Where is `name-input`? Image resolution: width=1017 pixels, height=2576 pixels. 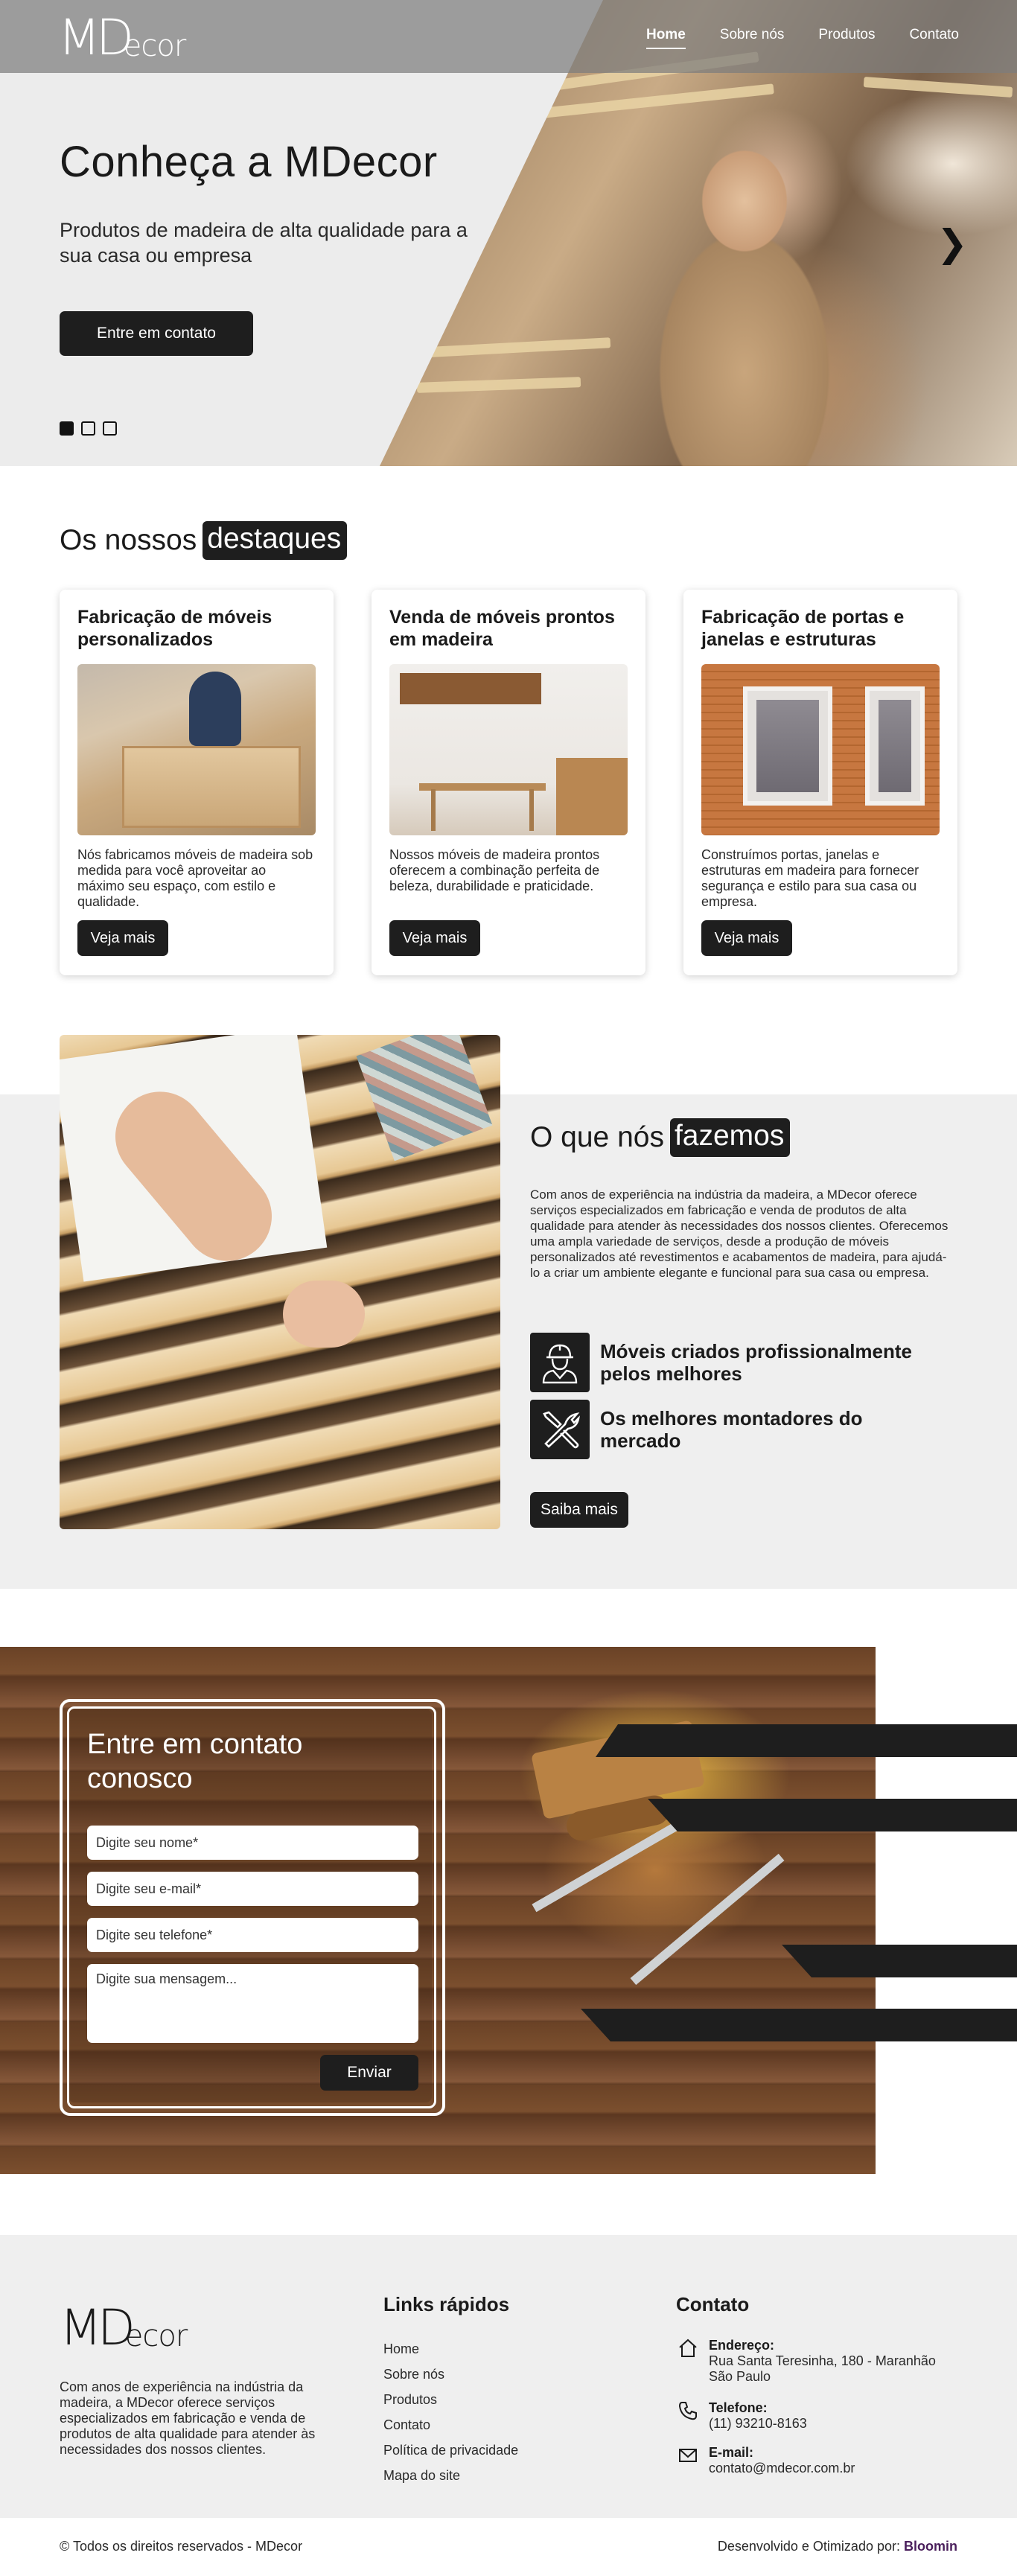 name-input is located at coordinates (252, 1843).